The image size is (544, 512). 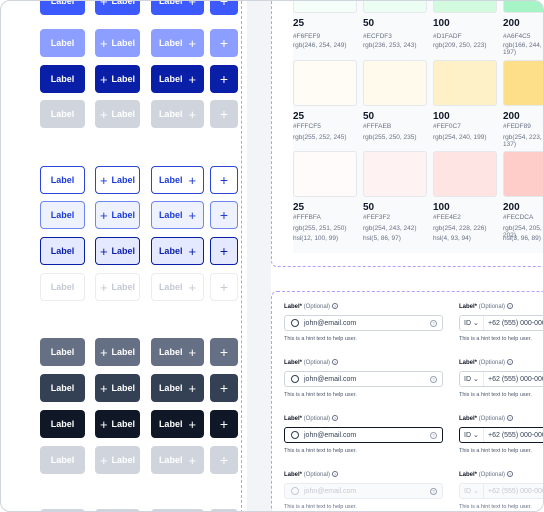 What do you see at coordinates (511, 207) in the screenshot?
I see `swatch-shade: 200` at bounding box center [511, 207].